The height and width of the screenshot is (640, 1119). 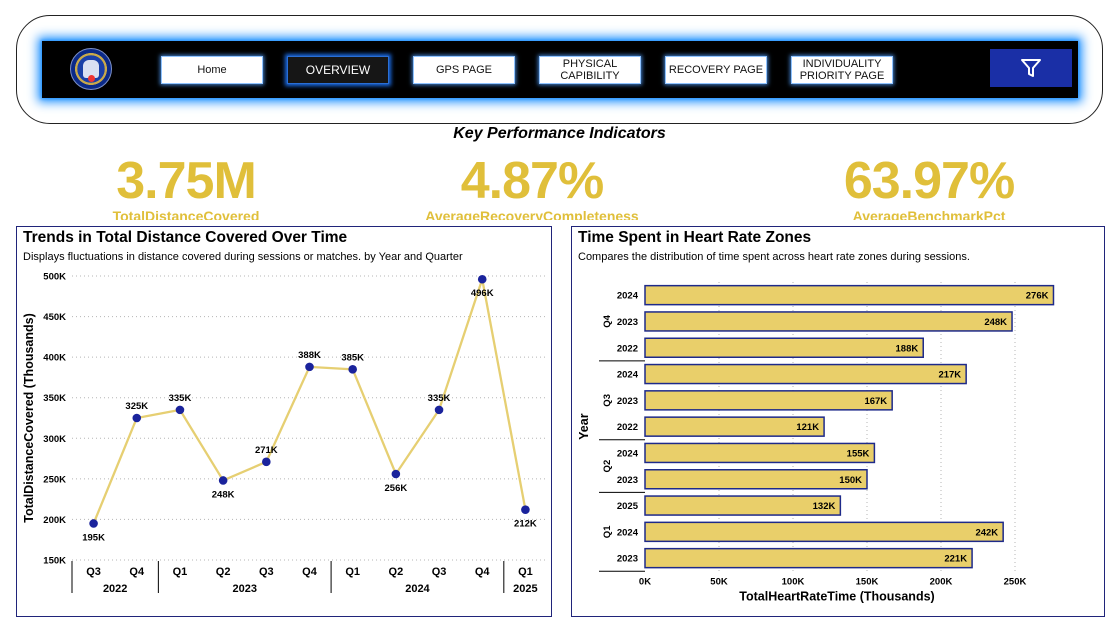 I want to click on x-tick-label: 150K, so click(x=867, y=581).